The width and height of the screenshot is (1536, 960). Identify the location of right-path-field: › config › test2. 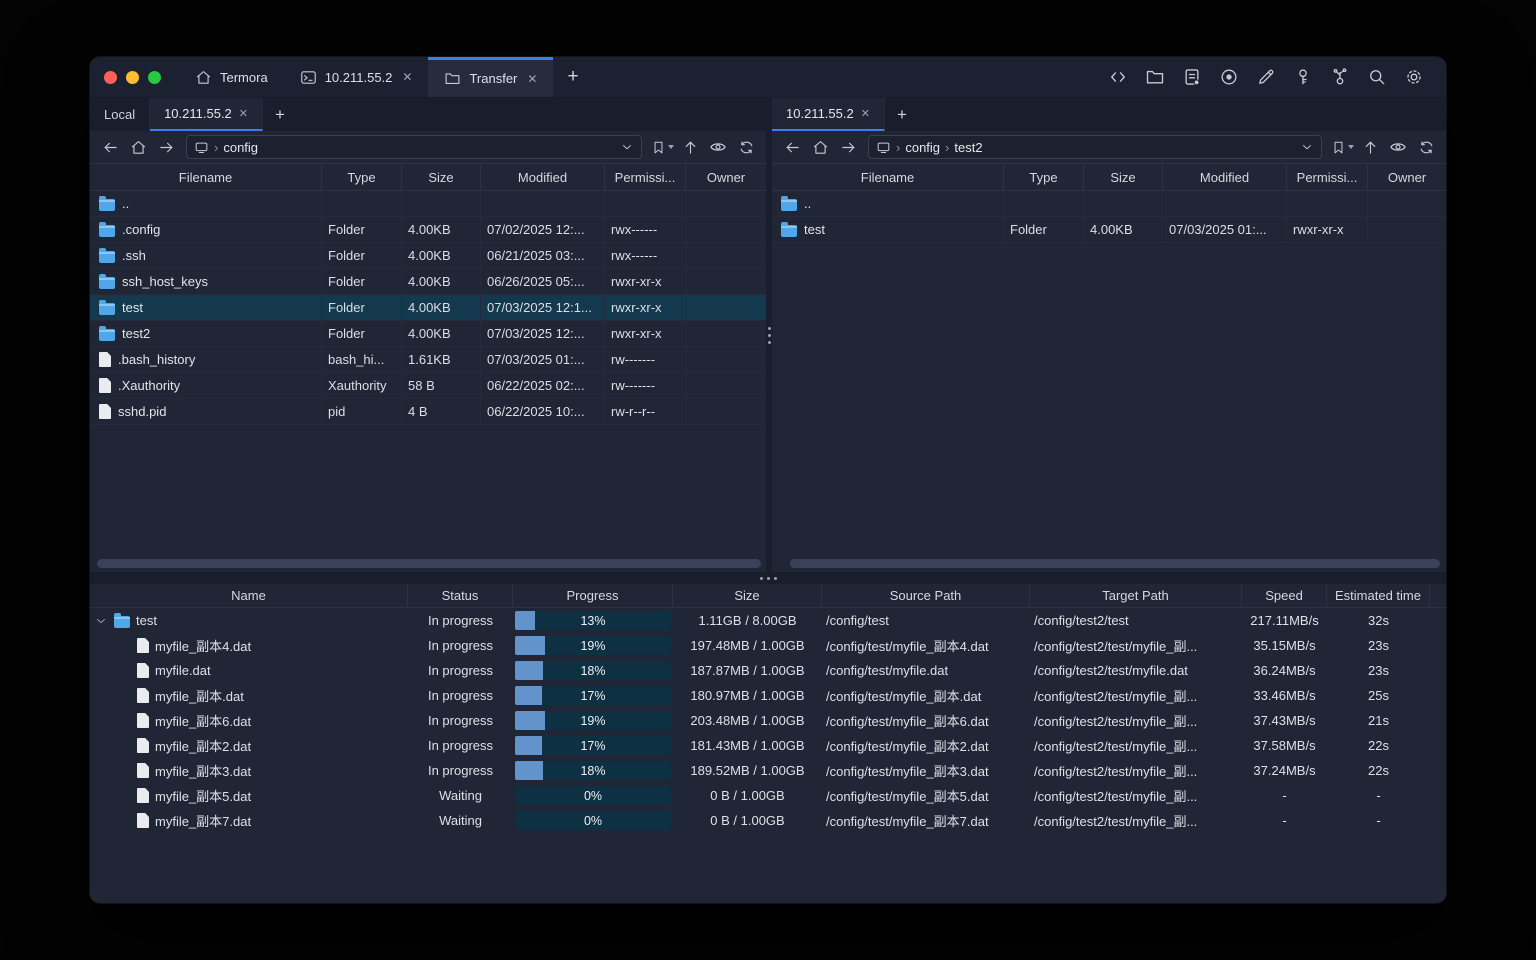
(1095, 147).